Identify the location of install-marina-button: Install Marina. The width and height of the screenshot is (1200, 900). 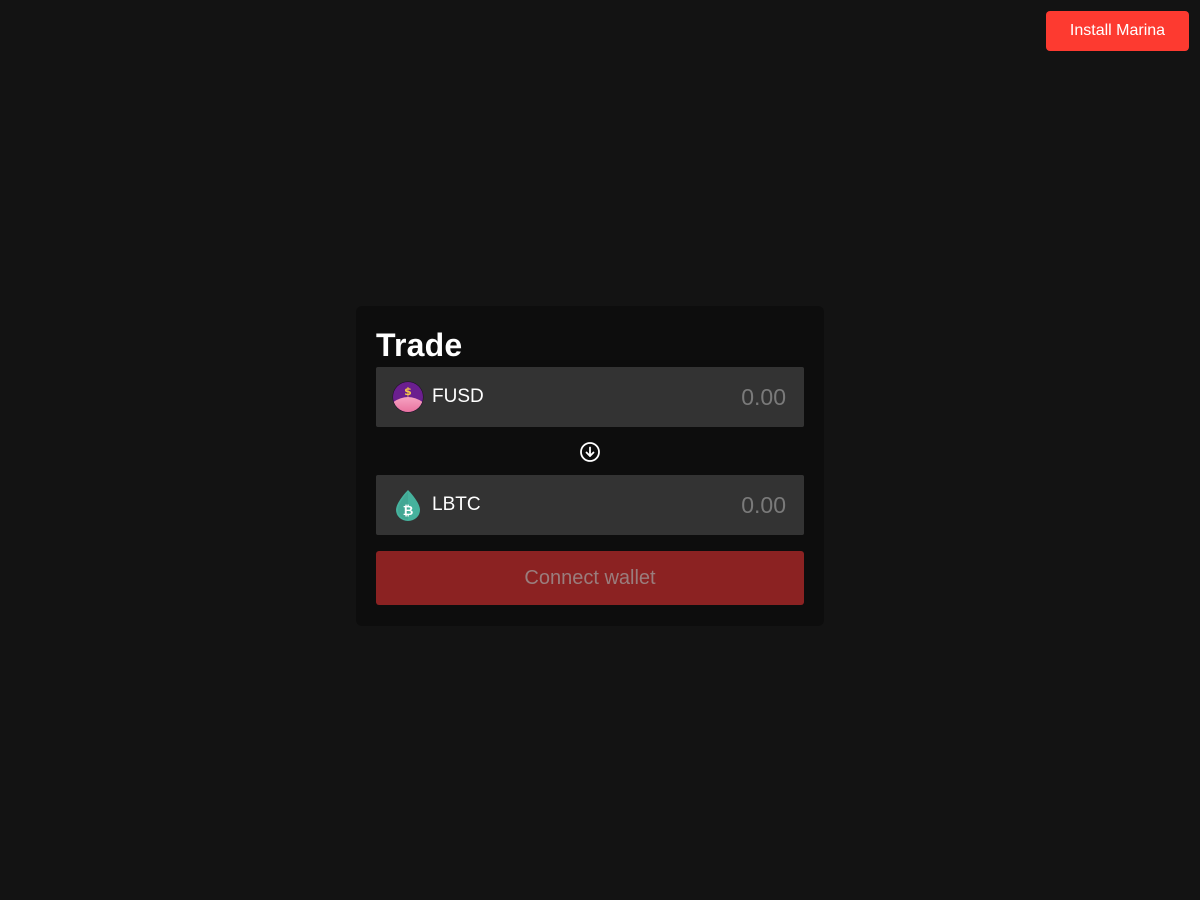
(1117, 31).